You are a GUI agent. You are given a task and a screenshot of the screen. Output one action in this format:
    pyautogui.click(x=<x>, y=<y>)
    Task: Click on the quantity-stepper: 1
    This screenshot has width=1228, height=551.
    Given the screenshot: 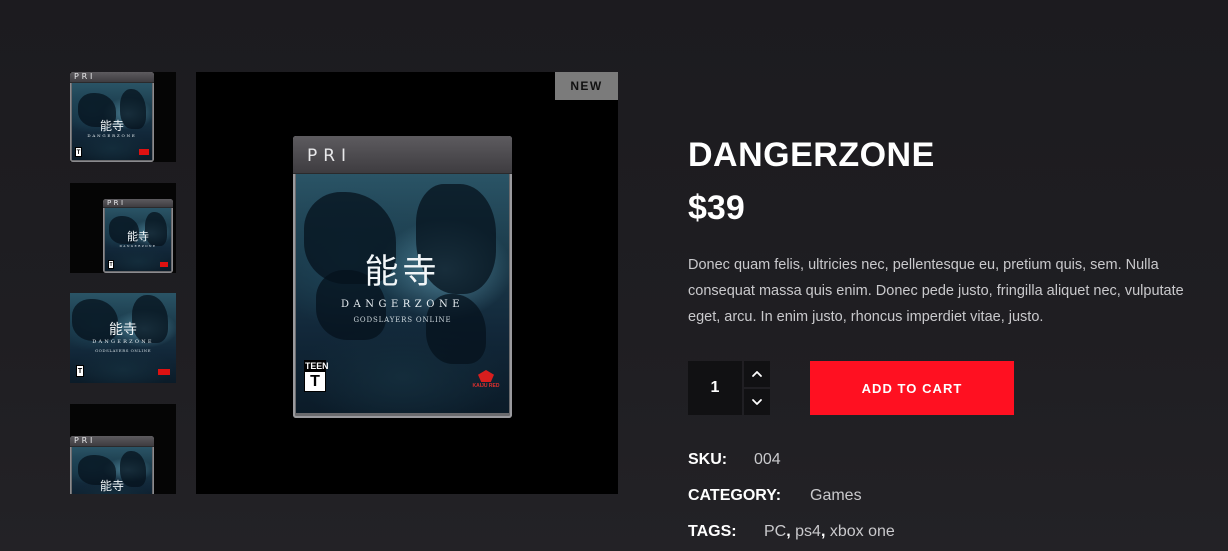 What is the action you would take?
    pyautogui.click(x=730, y=388)
    